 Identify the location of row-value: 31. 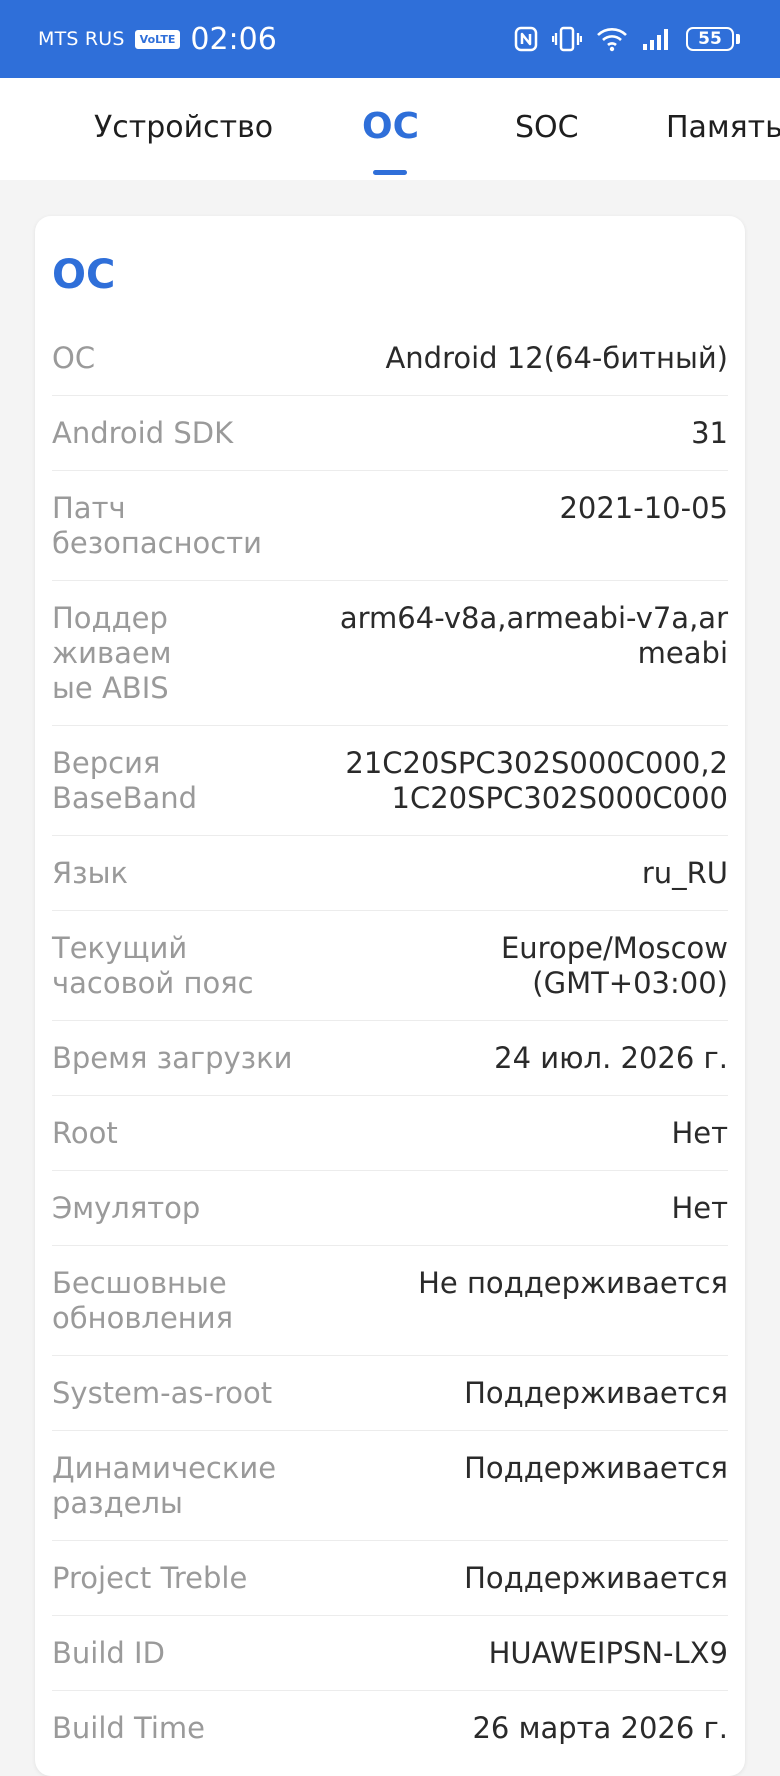
(709, 433).